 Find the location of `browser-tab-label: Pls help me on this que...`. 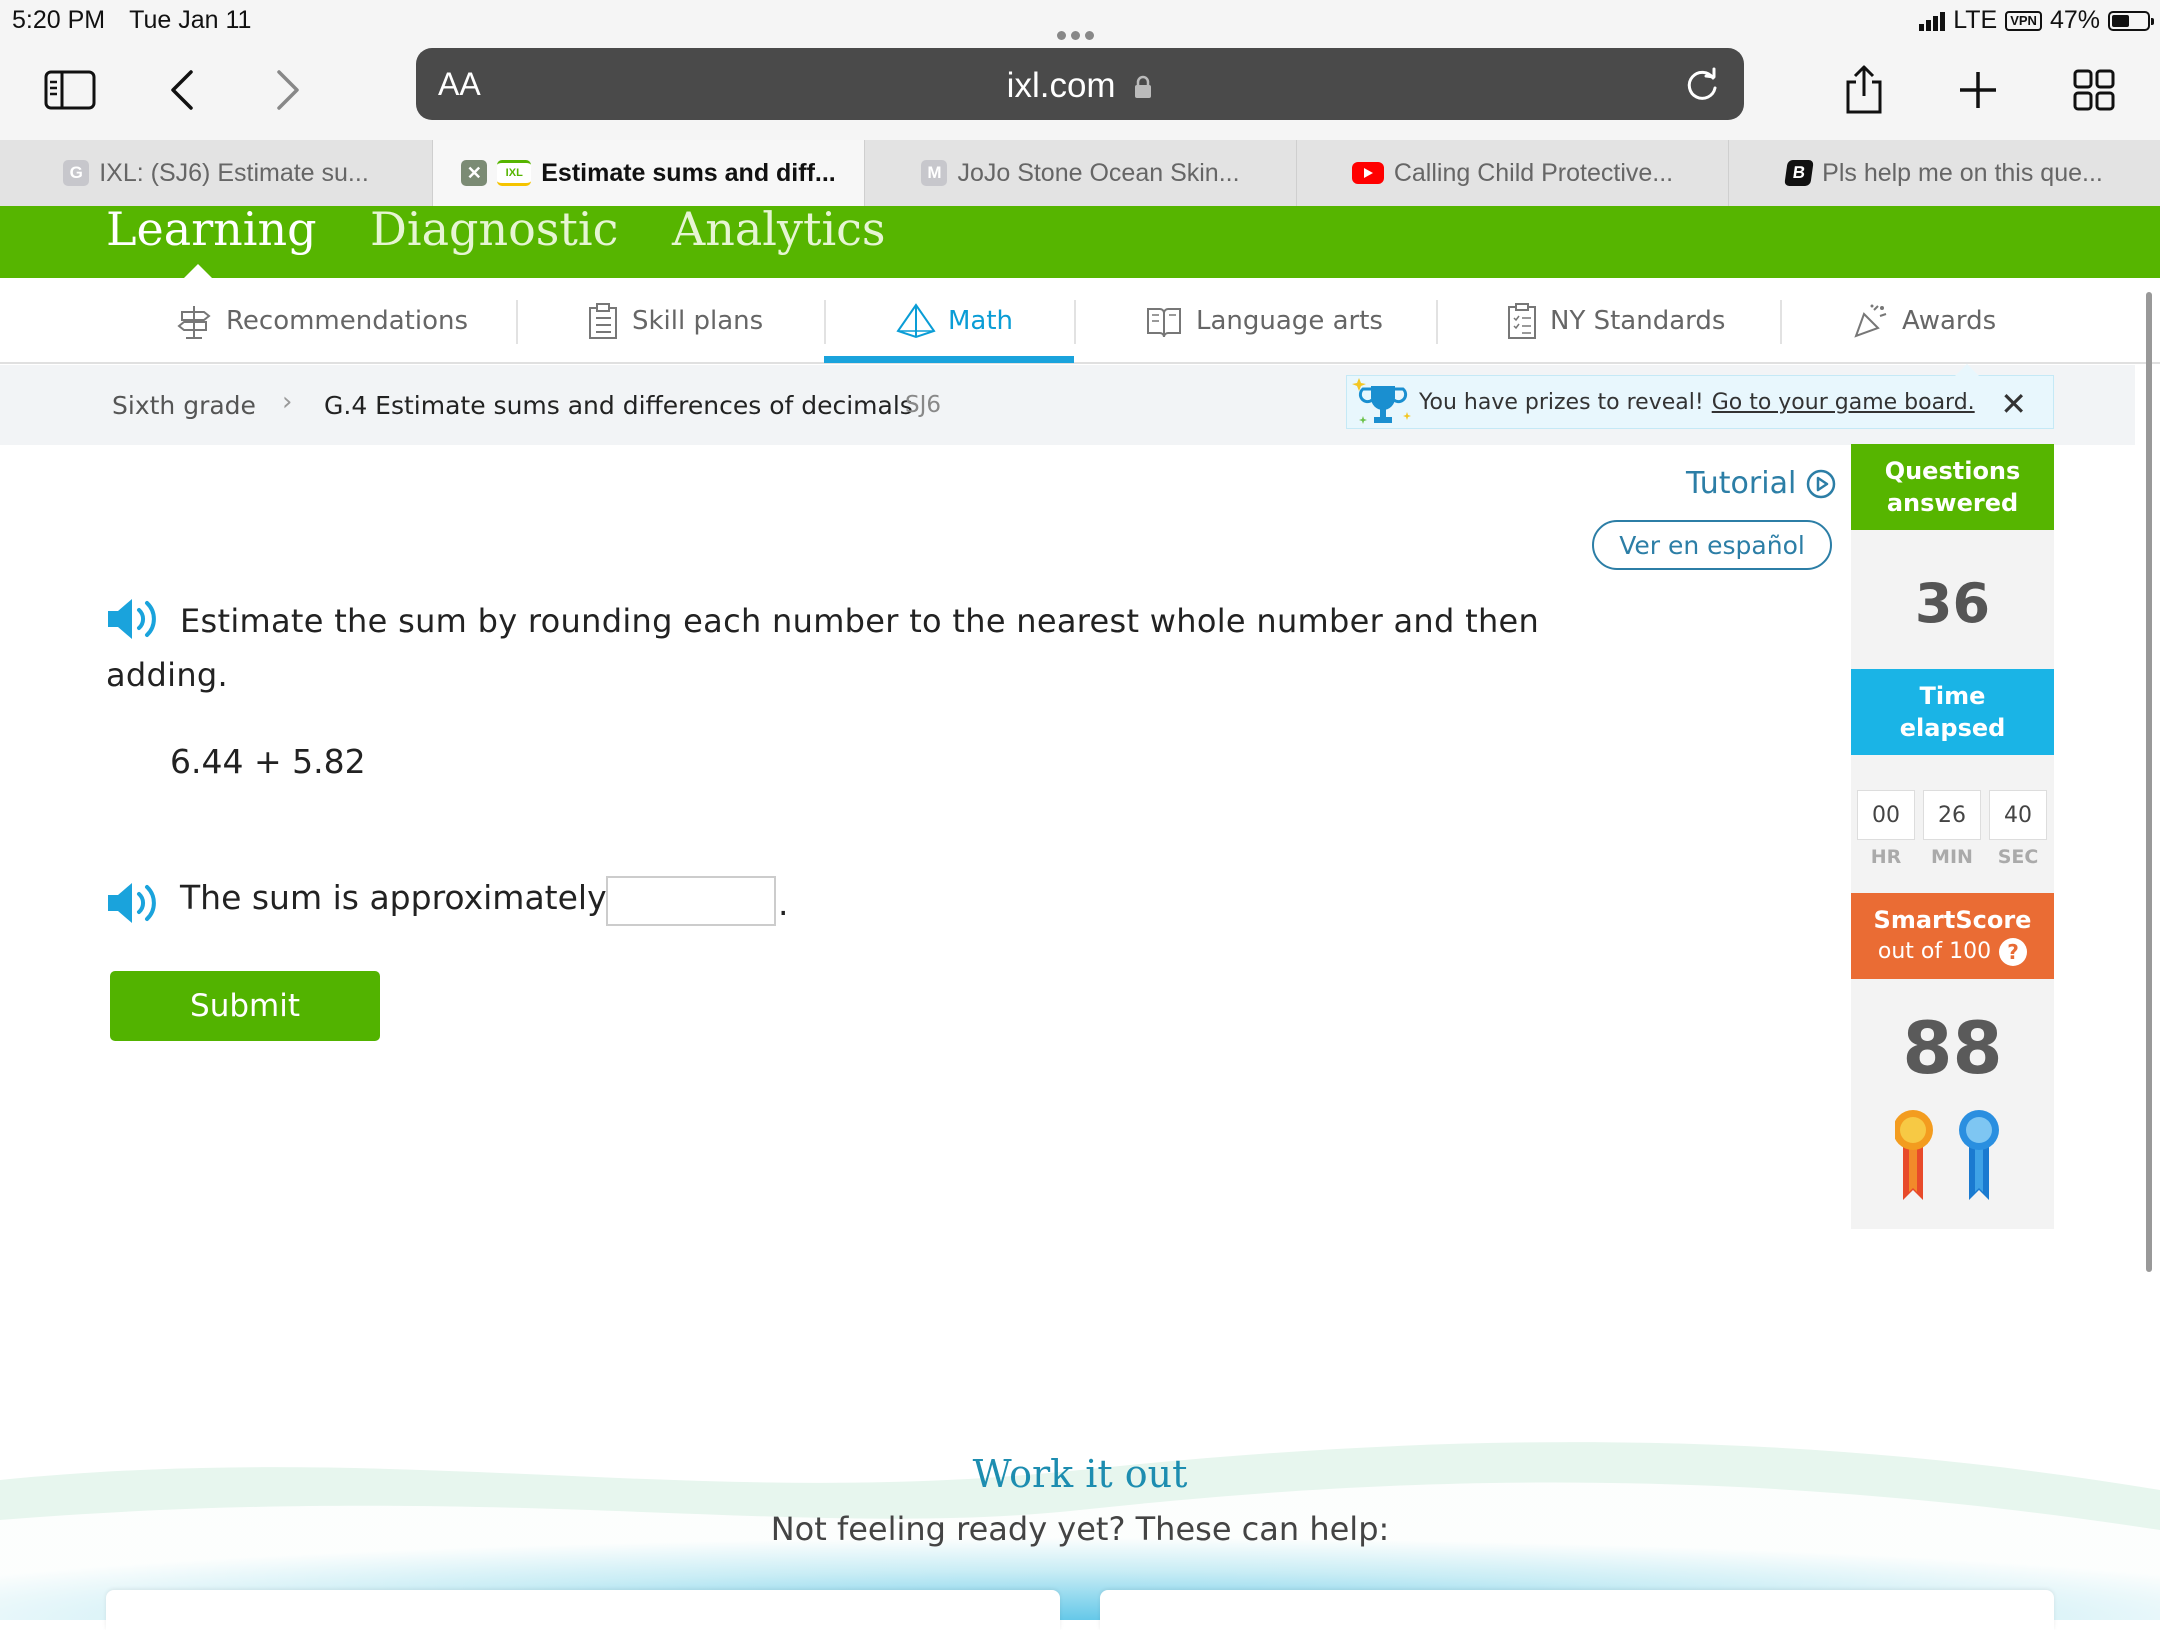

browser-tab-label: Pls help me on this que... is located at coordinates (1962, 172).